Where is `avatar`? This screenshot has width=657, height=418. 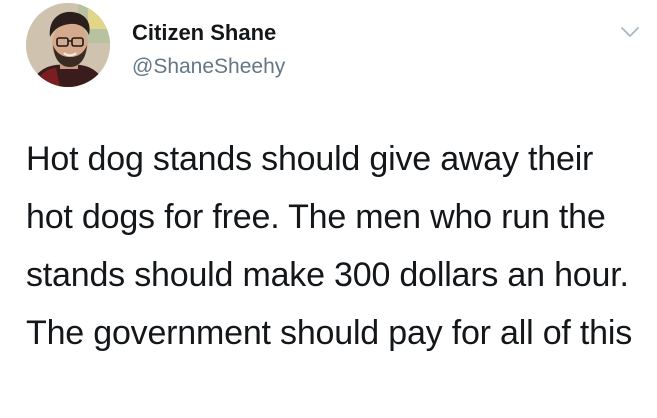
avatar is located at coordinates (68, 45).